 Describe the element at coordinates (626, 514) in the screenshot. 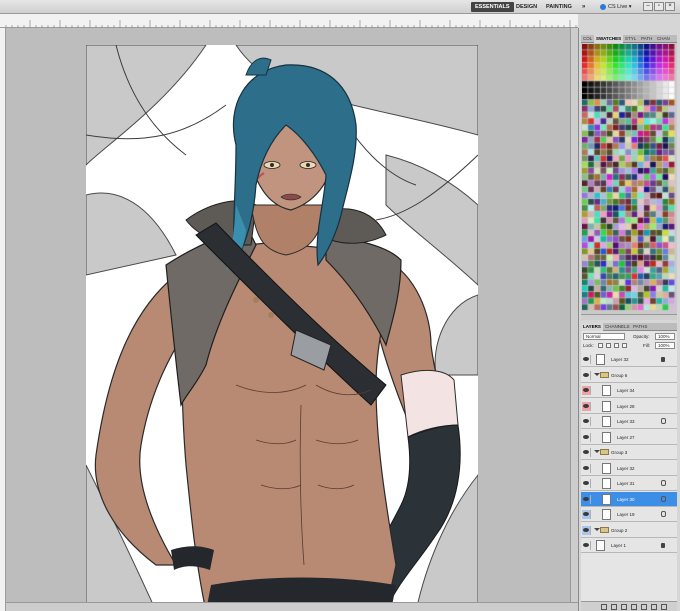

I see `layer-name: Layer 19` at that location.